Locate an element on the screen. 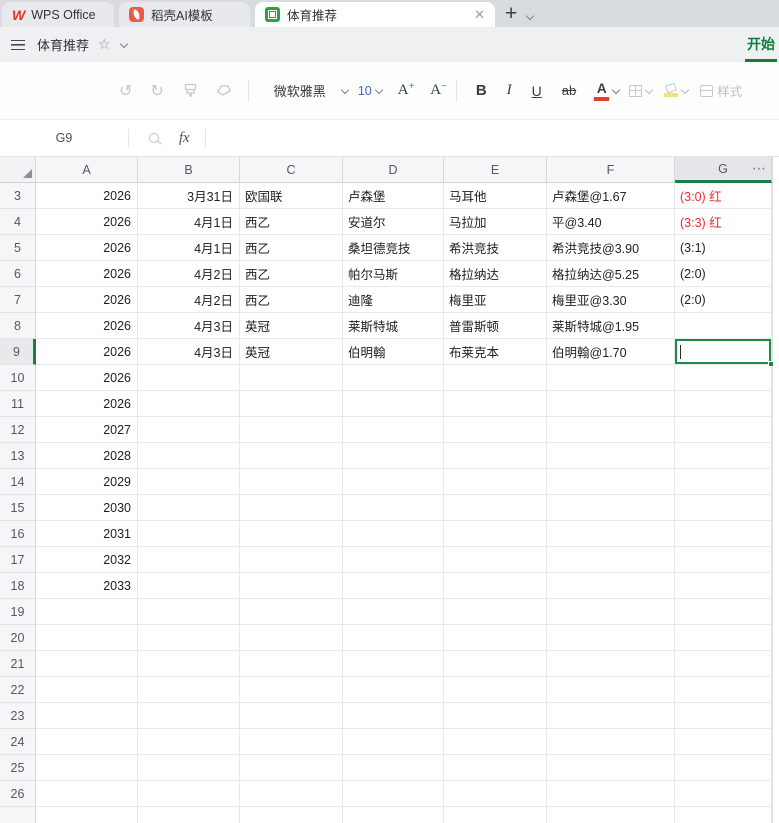  cell-C12 is located at coordinates (291, 430).